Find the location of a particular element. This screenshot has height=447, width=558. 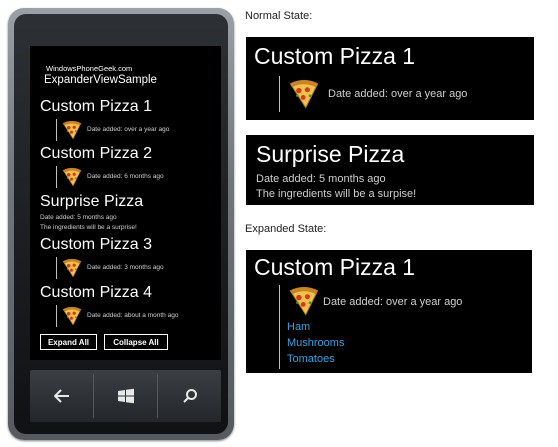

expander-row-pizza-1: Date added: over a year ago is located at coordinates (112, 130).